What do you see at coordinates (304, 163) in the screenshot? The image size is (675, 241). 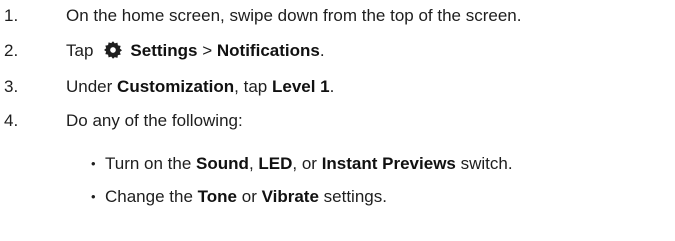 I see `bullet-connector: , or` at bounding box center [304, 163].